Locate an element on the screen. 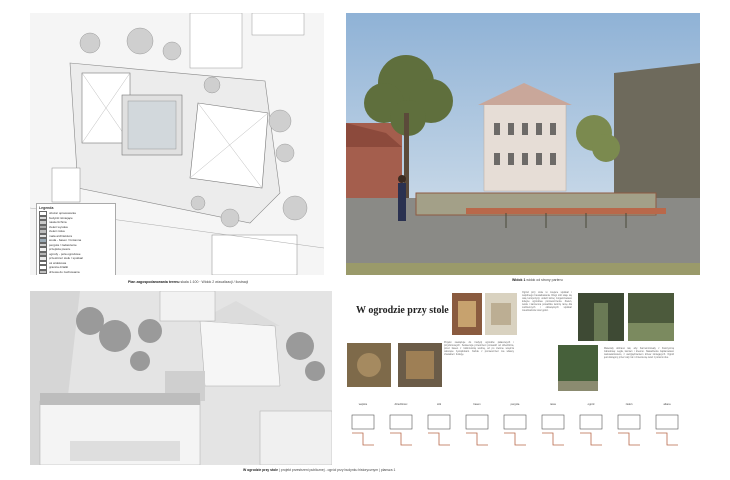 The width and height of the screenshot is (730, 480). historic-engraving is located at coordinates (501, 314).